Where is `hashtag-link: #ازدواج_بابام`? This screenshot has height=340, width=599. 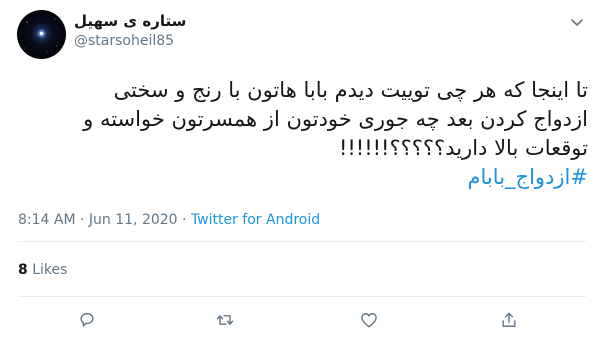
hashtag-link: #ازدواج_بابام is located at coordinates (303, 177).